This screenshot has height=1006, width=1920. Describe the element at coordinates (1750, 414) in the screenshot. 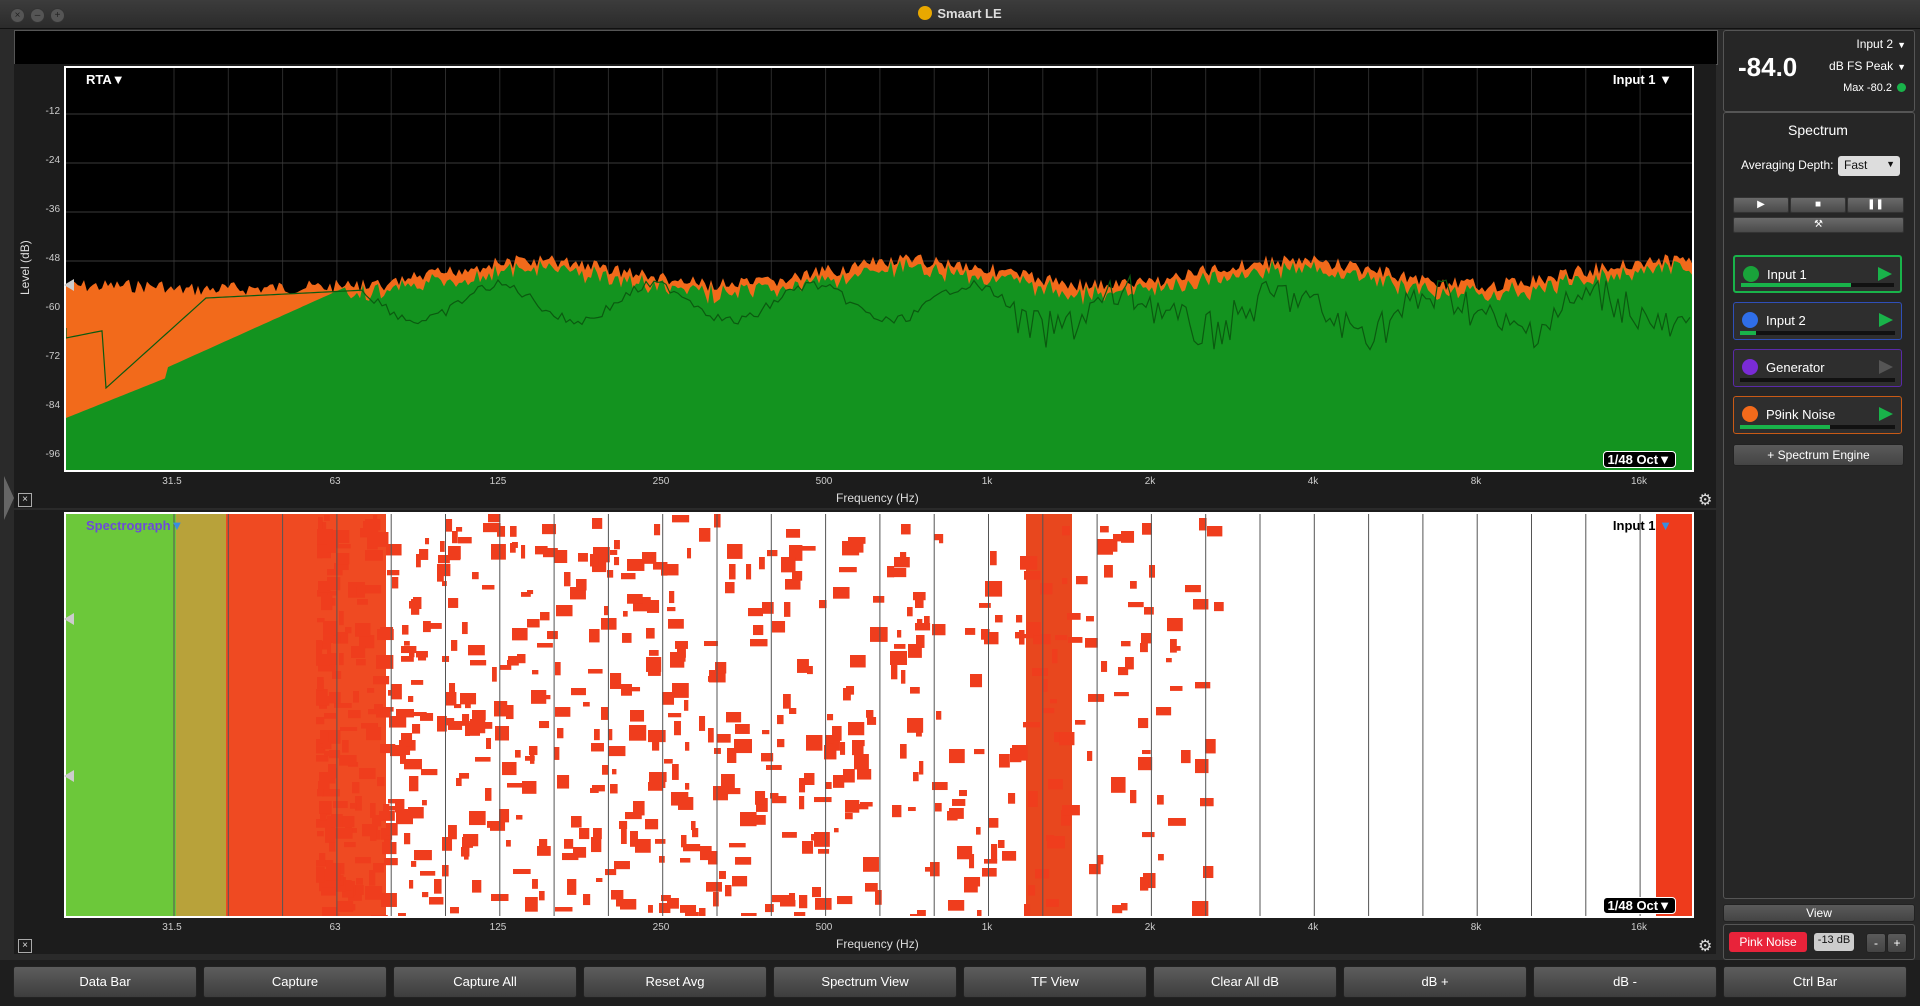

I see `channel-color-icon` at that location.